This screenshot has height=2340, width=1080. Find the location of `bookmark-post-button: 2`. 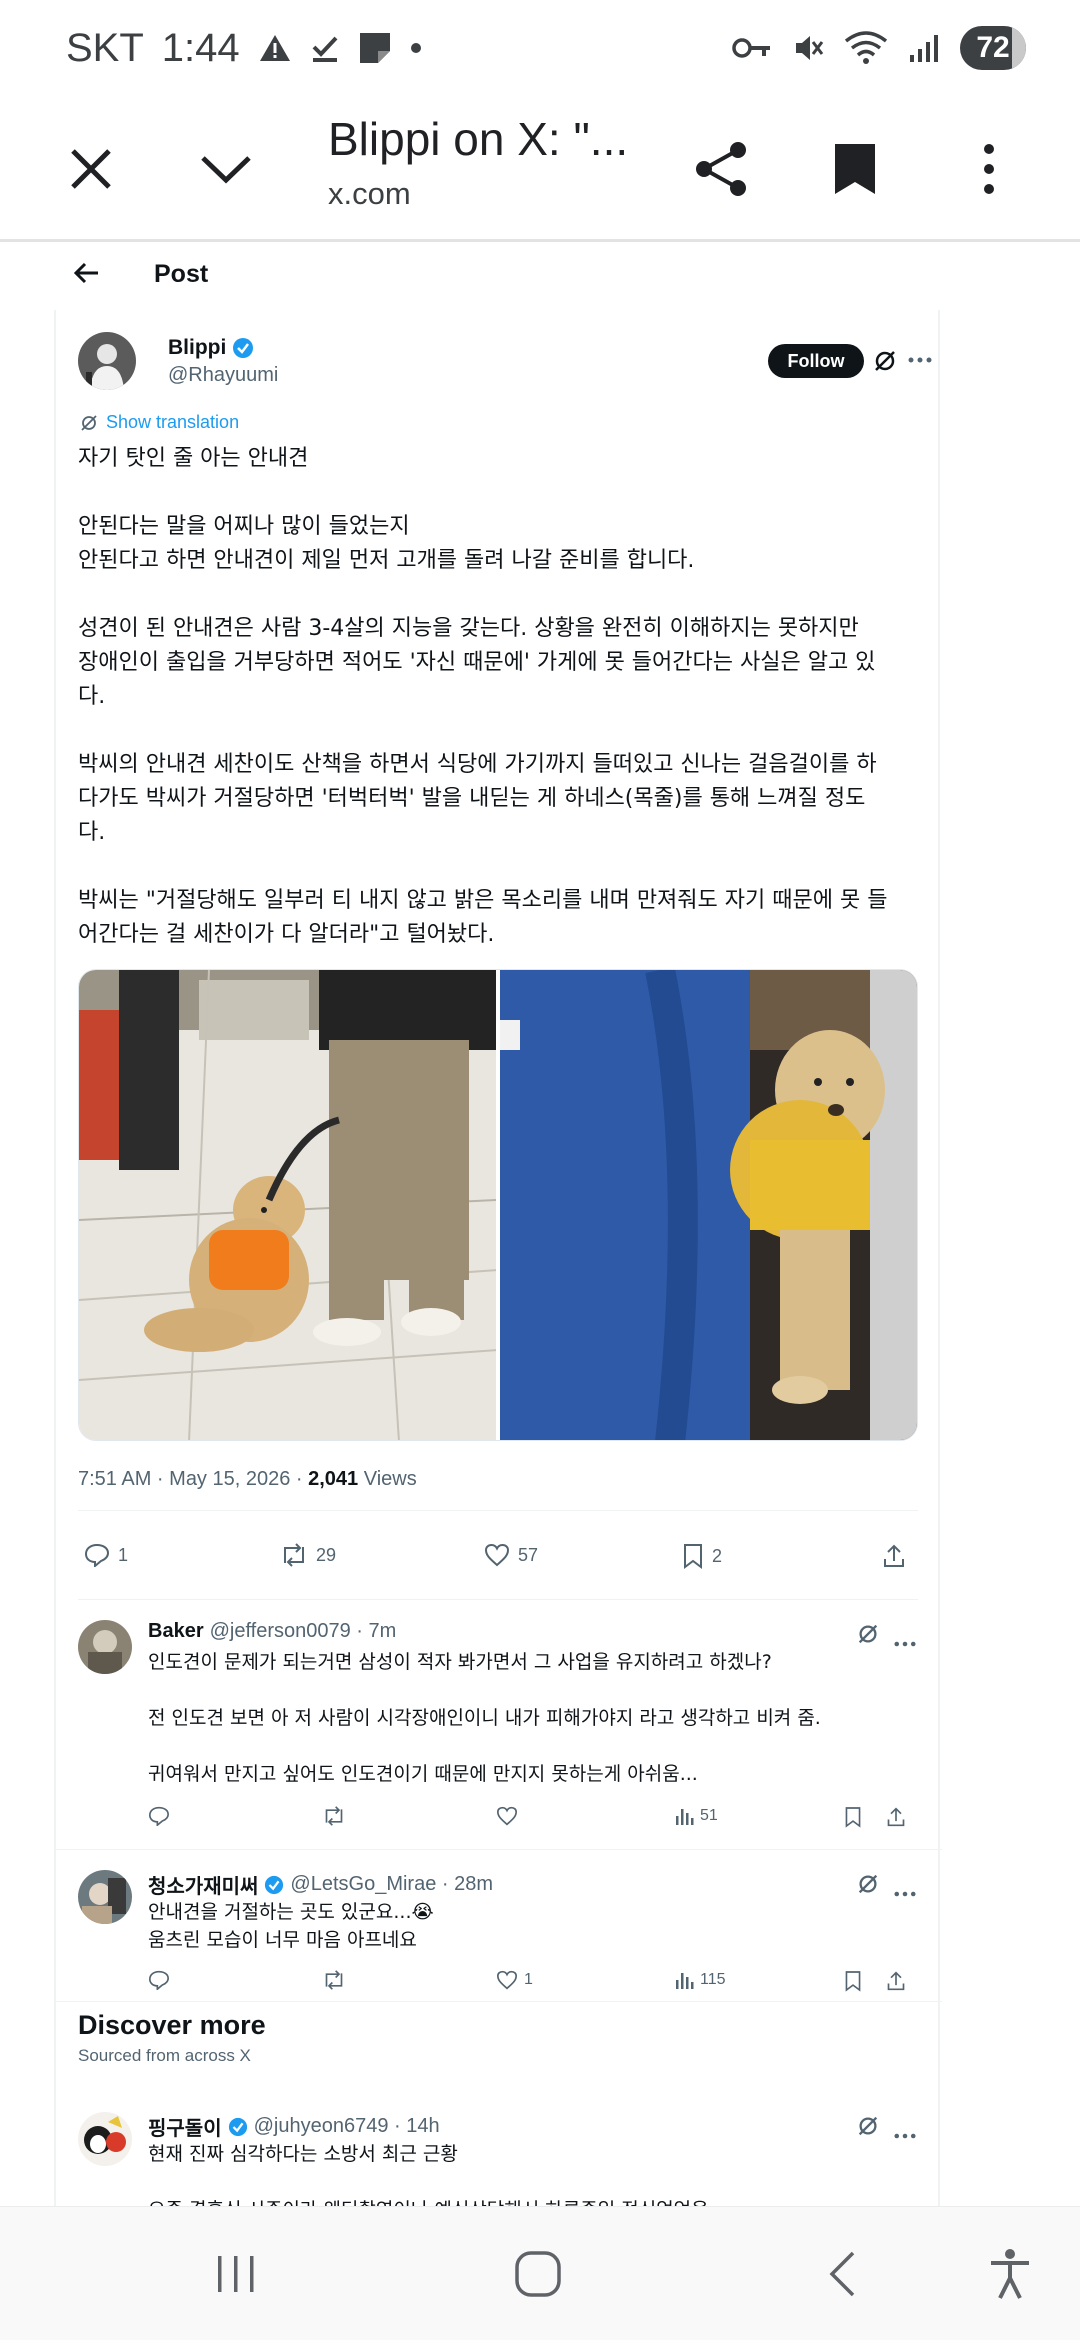

bookmark-post-button: 2 is located at coordinates (702, 1556).